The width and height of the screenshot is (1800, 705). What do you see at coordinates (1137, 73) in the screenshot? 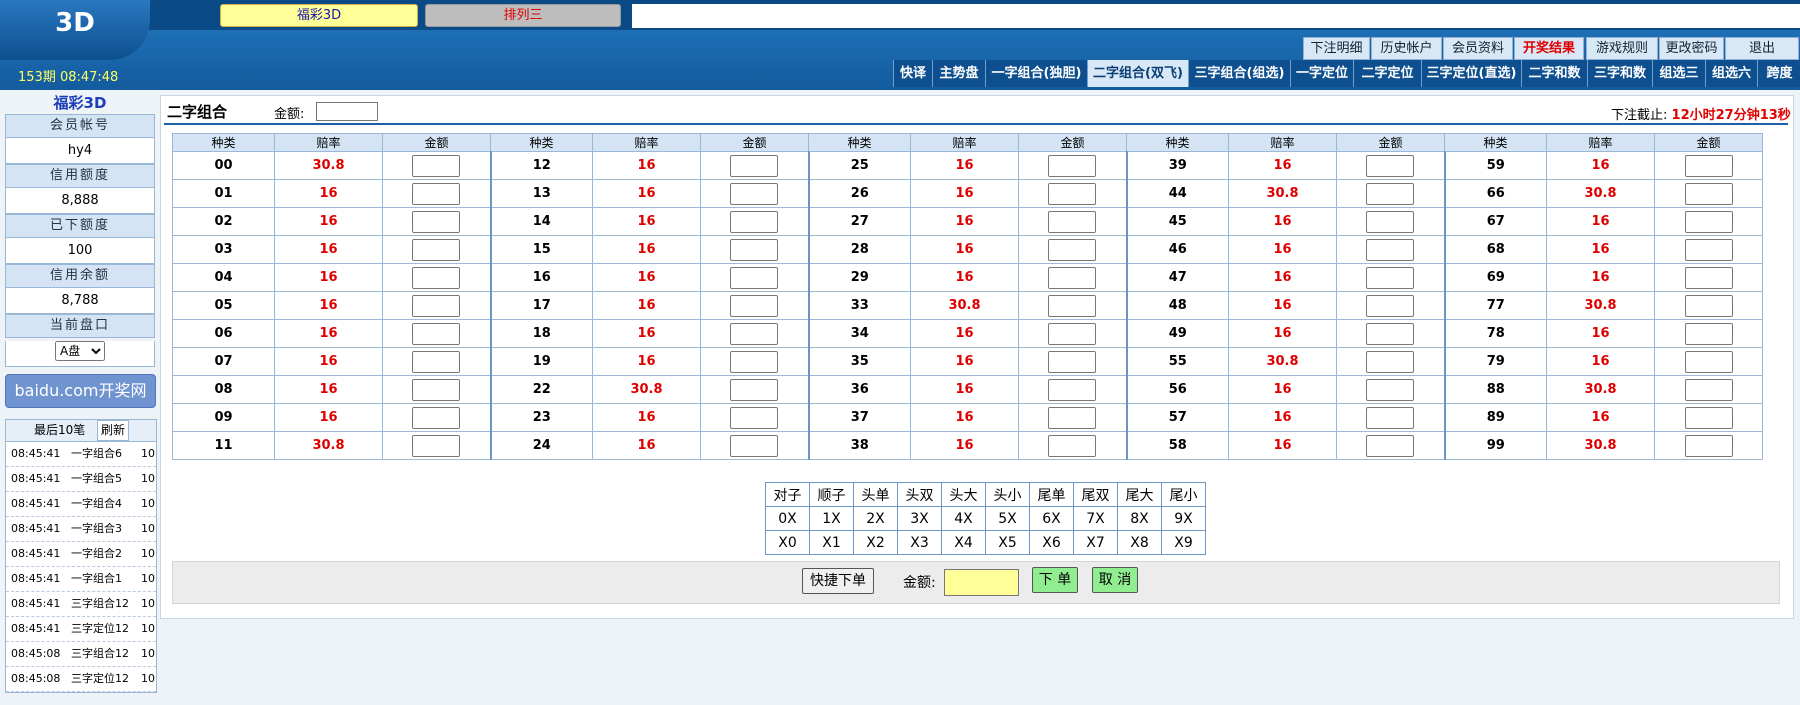
I see `nav-tab-3: 二字组合(双飞)` at bounding box center [1137, 73].